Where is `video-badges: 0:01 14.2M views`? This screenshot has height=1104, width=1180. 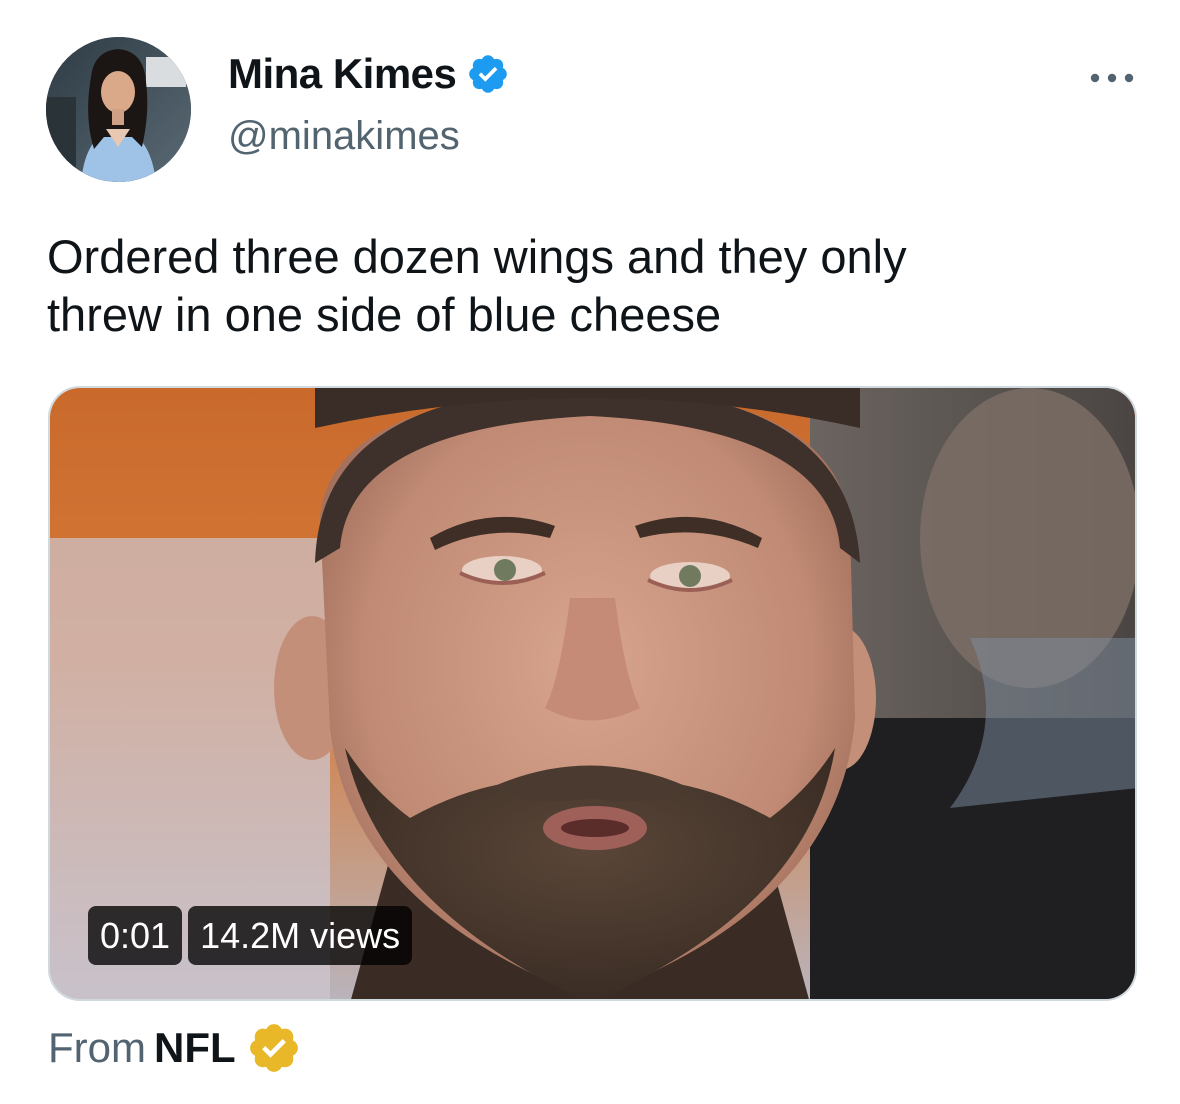
video-badges: 0:01 14.2M views is located at coordinates (250, 935).